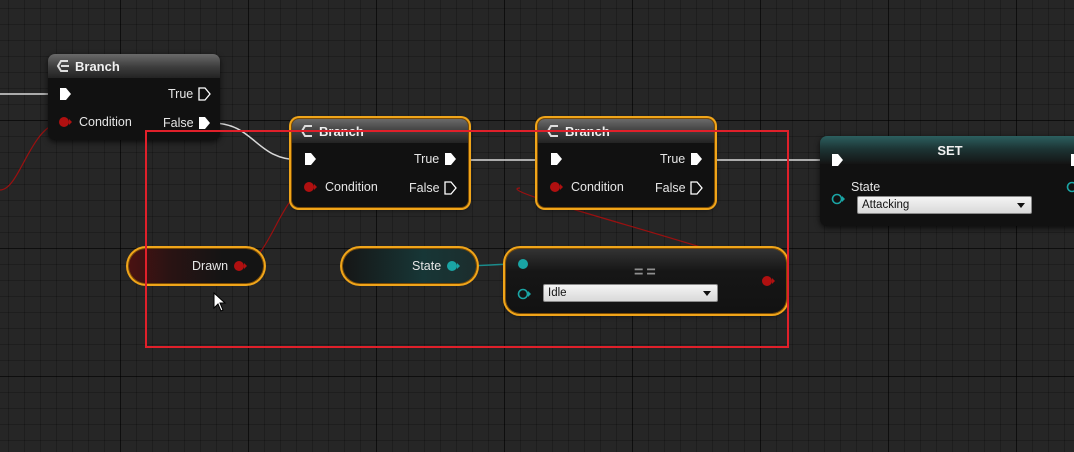 This screenshot has width=1074, height=452. Describe the element at coordinates (1021, 205) in the screenshot. I see `chevron-down-icon` at that location.